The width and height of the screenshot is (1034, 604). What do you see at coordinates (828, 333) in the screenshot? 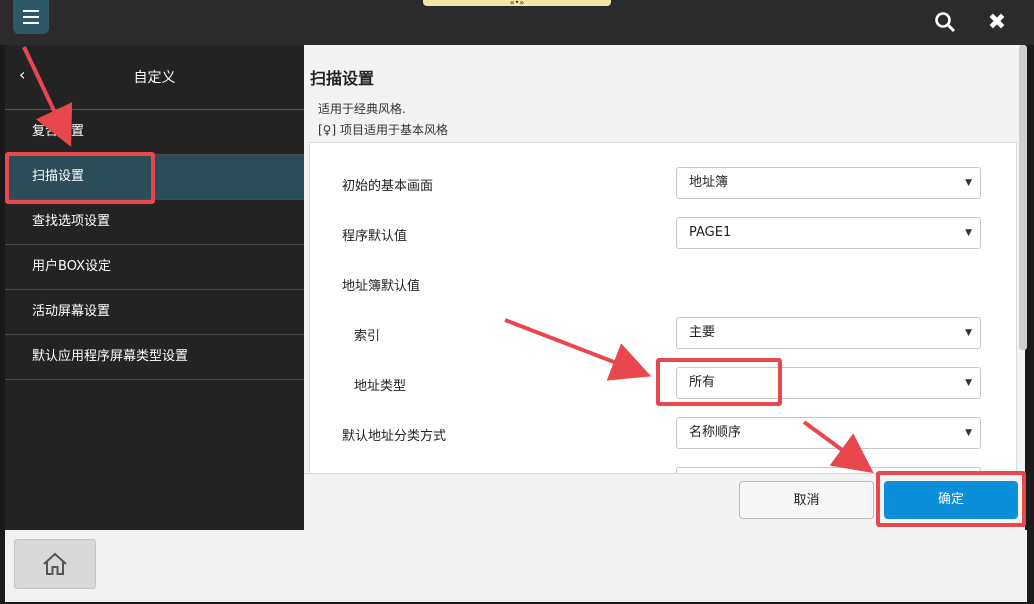
I see `select-index: 主要 ▼` at bounding box center [828, 333].